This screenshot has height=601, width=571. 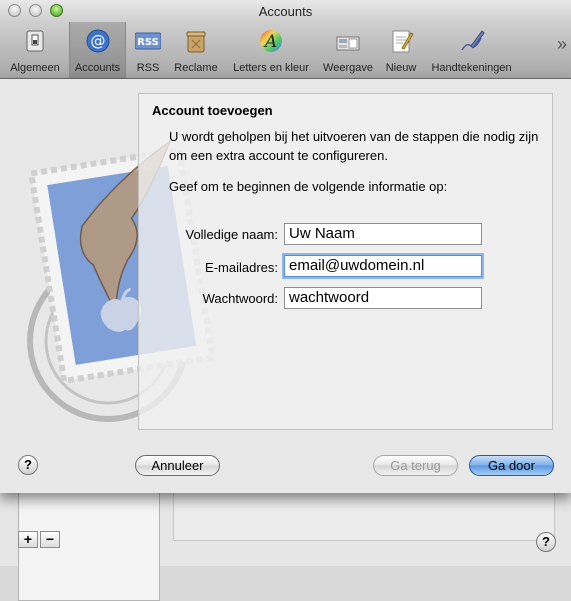 I want to click on toolbar-item-rss: RSS RSS, so click(x=148, y=50).